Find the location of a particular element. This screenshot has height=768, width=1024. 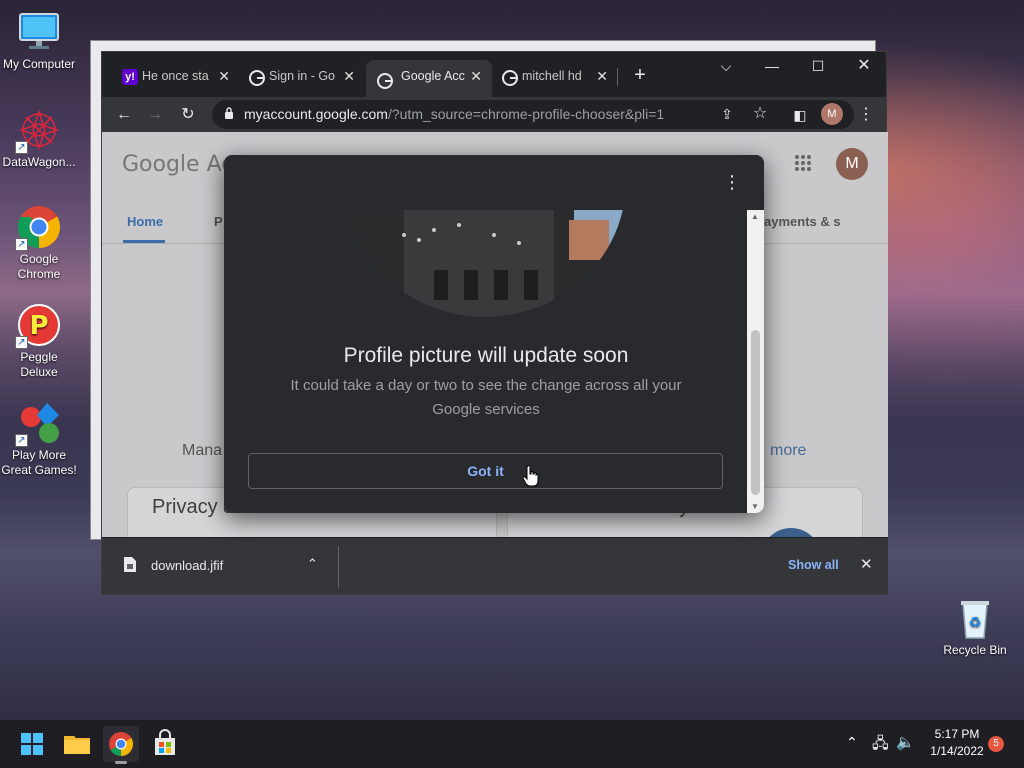

close-download-bar-icon: ✕ is located at coordinates (866, 564).